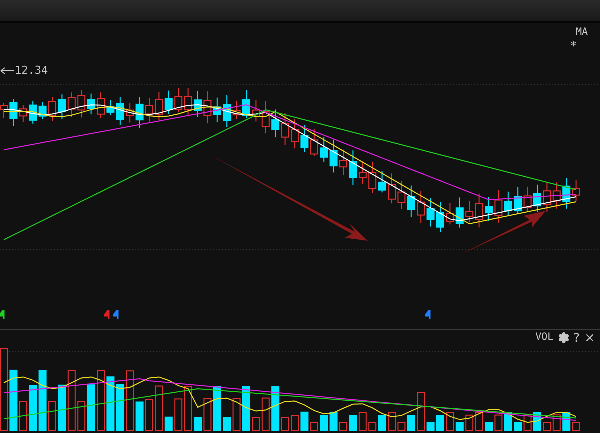 The image size is (600, 433). I want to click on settings-icon, so click(564, 338).